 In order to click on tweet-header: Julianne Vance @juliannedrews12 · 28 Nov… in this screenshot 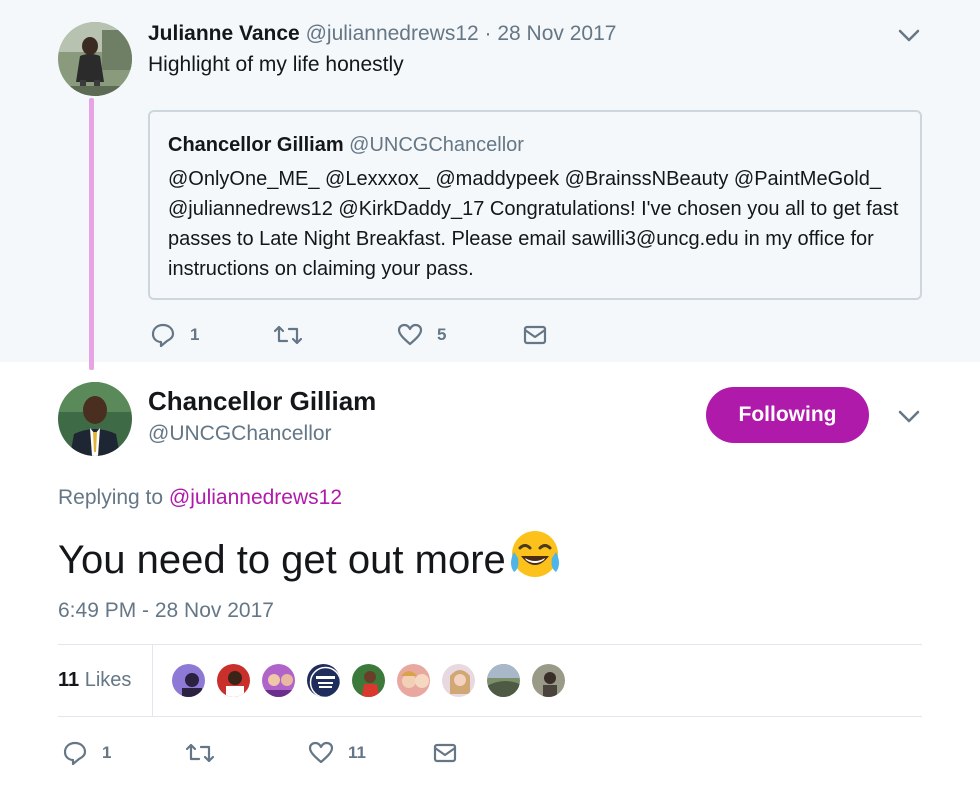, I will do `click(382, 34)`.